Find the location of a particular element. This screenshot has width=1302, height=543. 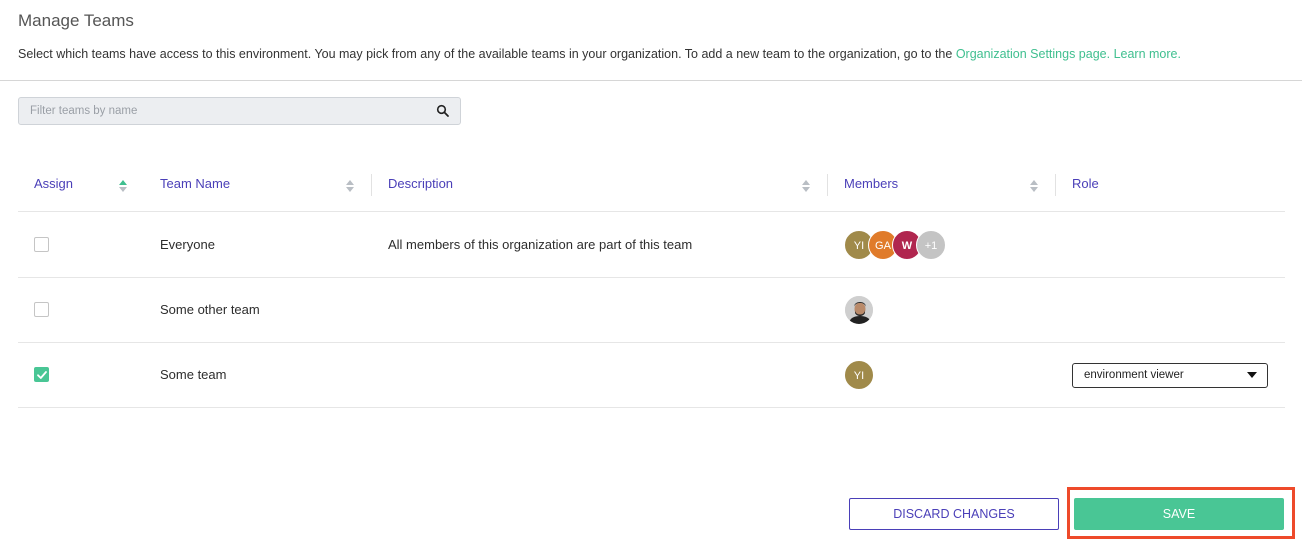

column-header-role: Role is located at coordinates (1085, 183).